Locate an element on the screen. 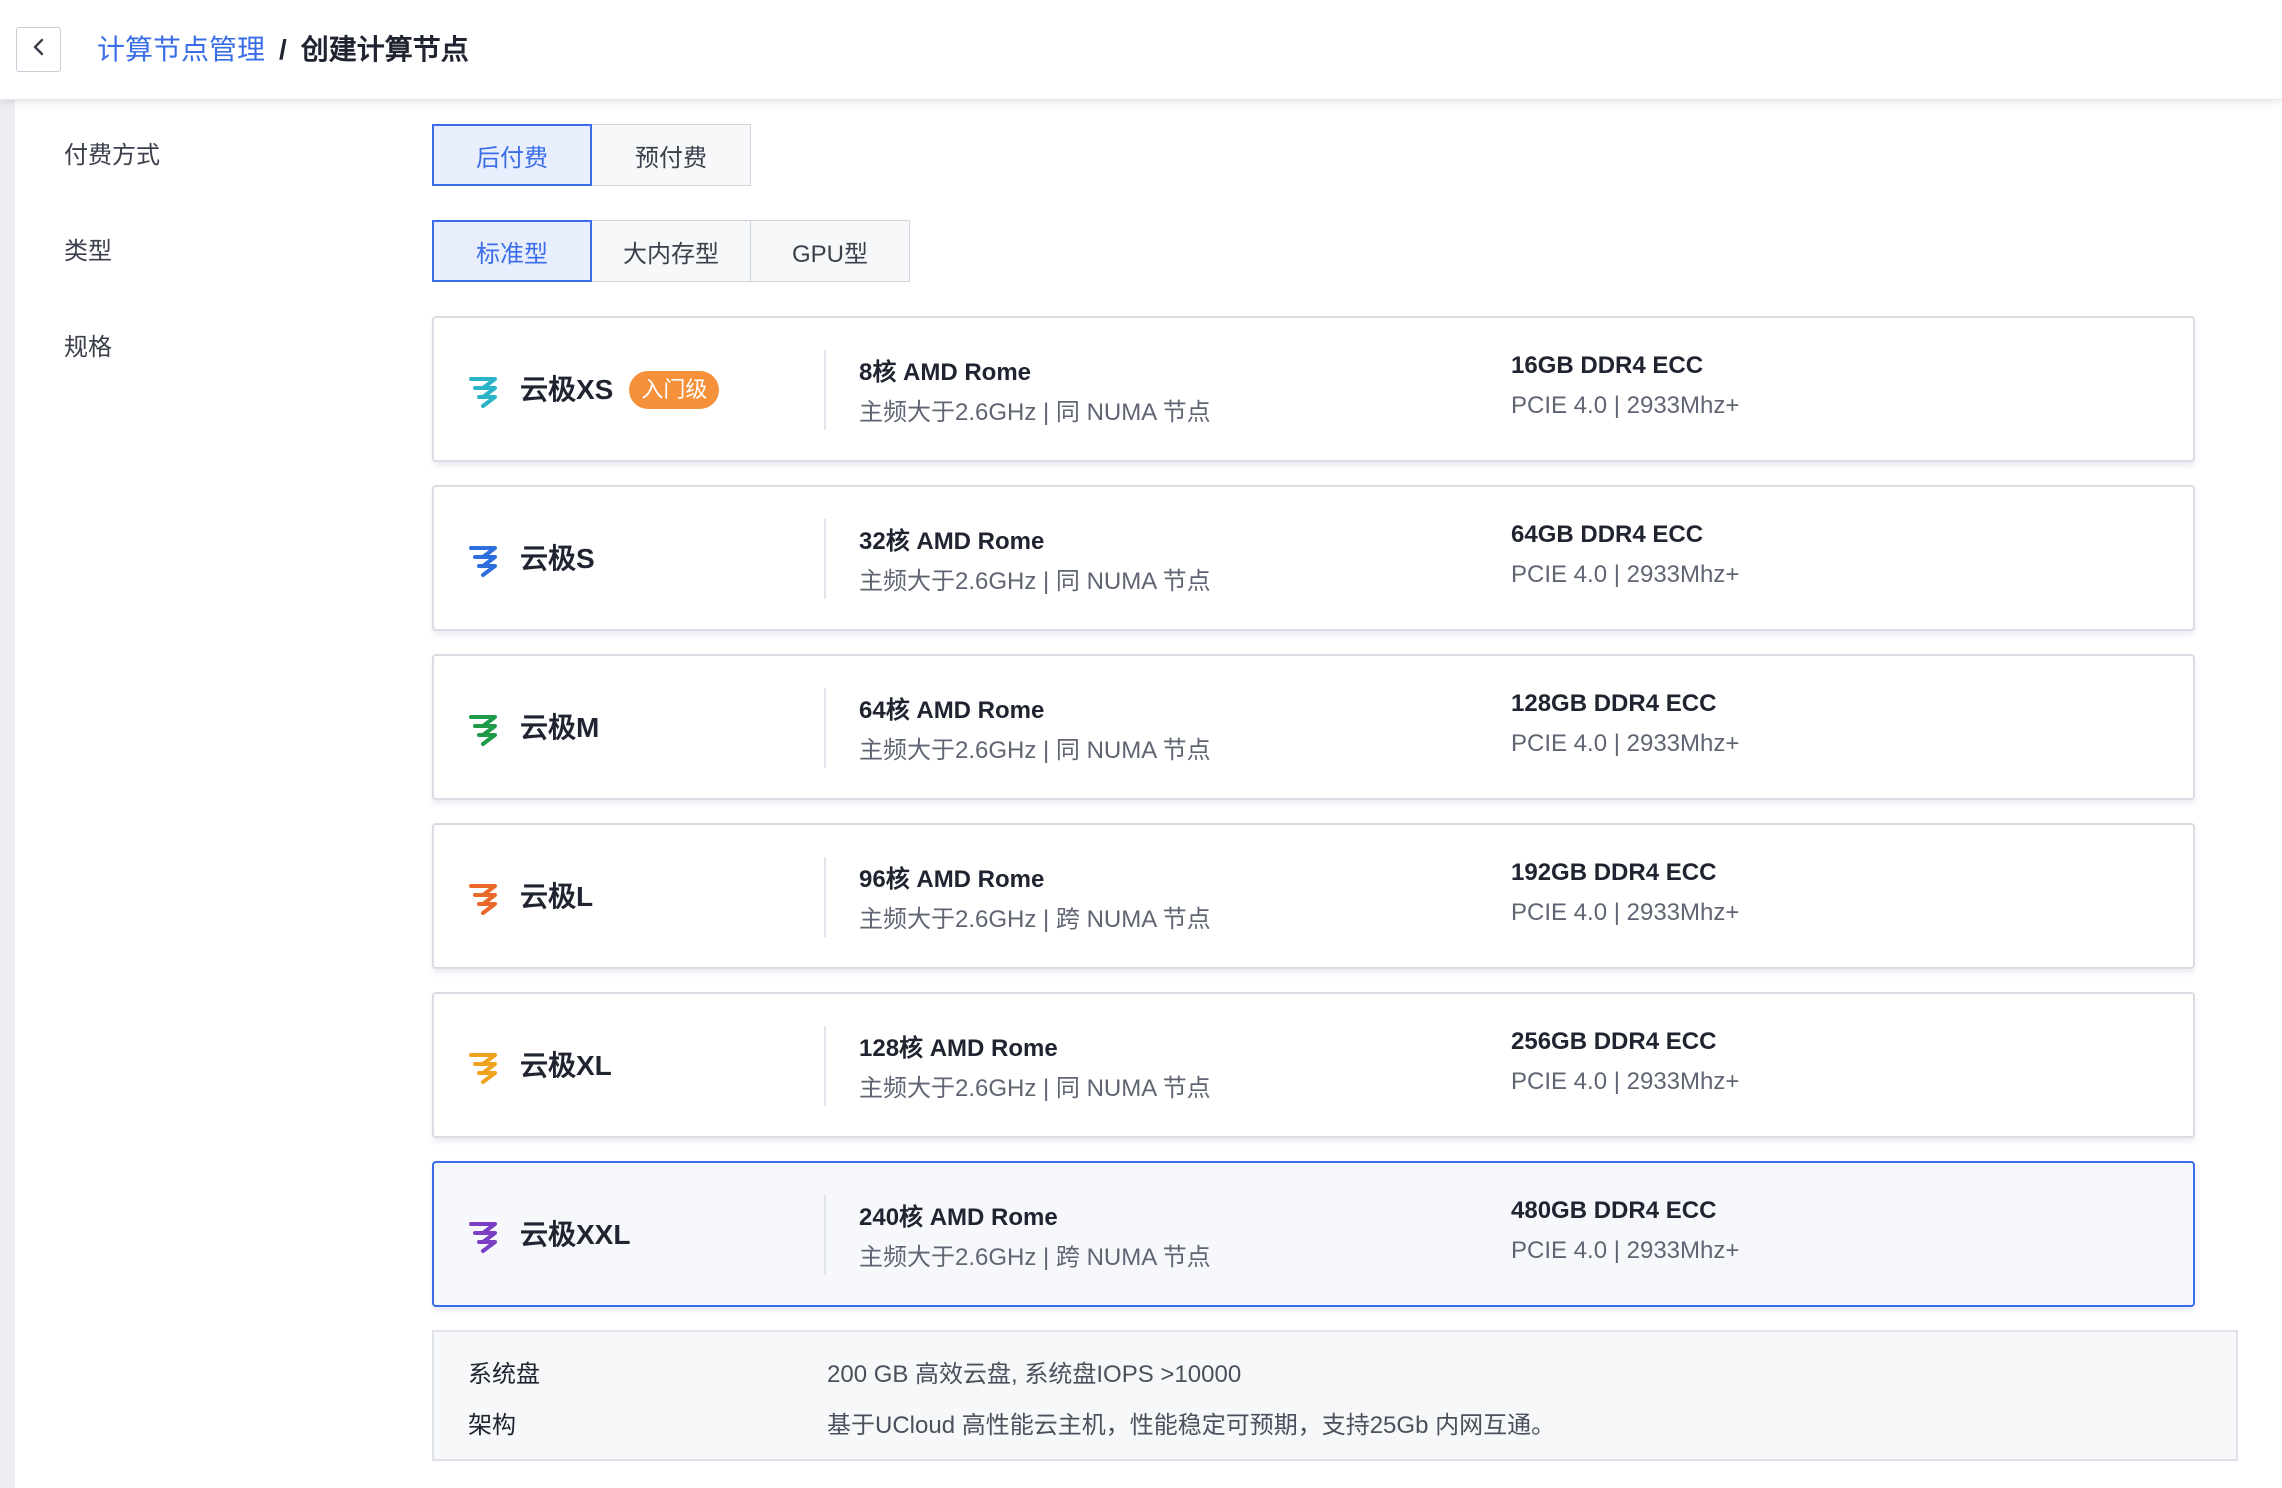 Image resolution: width=2282 pixels, height=1488 pixels. page-header: 计算节点管理 / 创建计算节点 is located at coordinates (1141, 50).